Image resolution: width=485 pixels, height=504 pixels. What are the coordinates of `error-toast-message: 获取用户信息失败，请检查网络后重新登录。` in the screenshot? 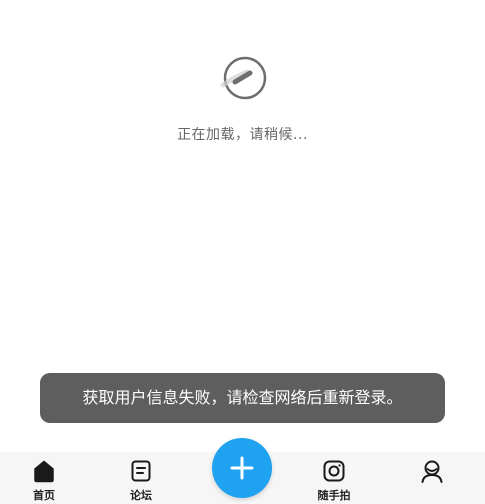 It's located at (242, 397).